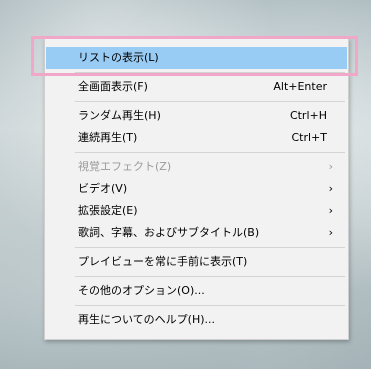 The width and height of the screenshot is (371, 369). Describe the element at coordinates (103, 188) in the screenshot. I see `menu-item-label: ビデオ(V)` at that location.